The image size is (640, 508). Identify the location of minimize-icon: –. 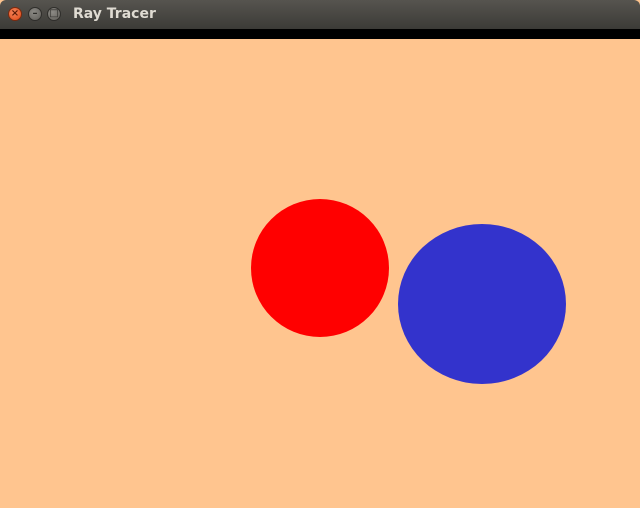
(35, 13).